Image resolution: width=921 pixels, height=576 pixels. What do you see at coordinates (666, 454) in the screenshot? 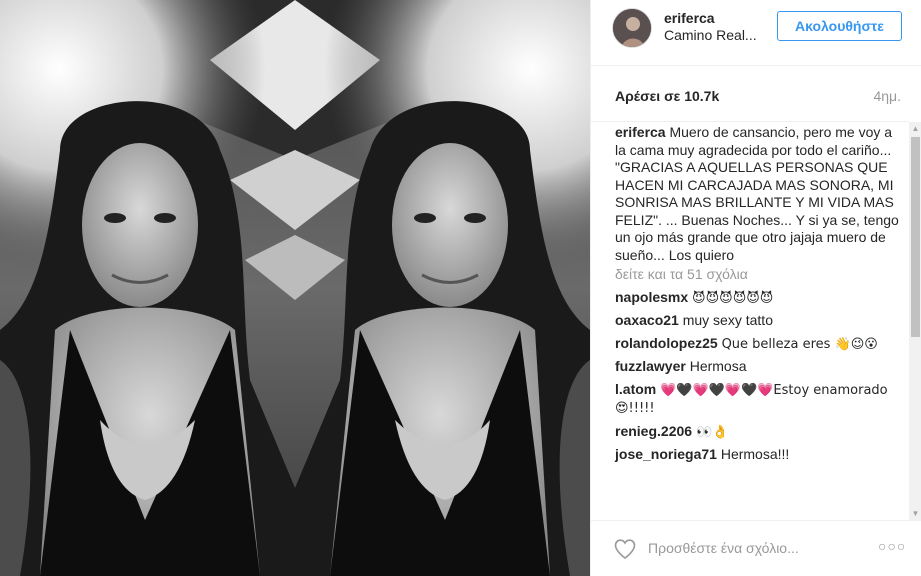
I see `comment-username-link: jose_noriega71` at bounding box center [666, 454].